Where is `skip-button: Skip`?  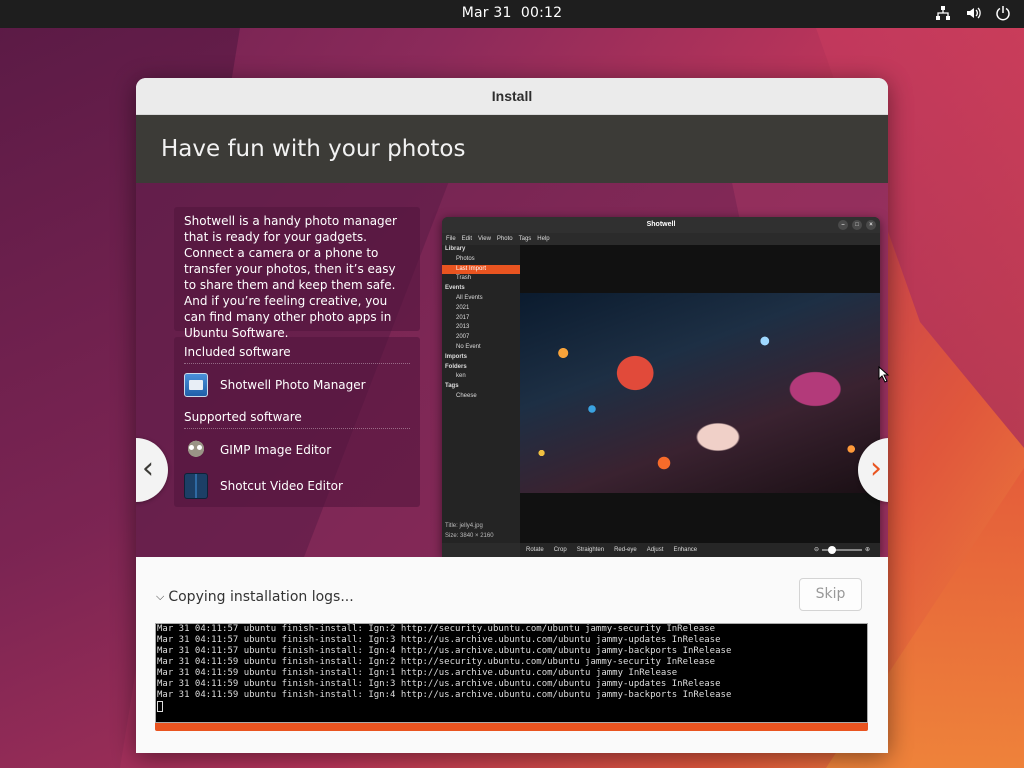
skip-button: Skip is located at coordinates (830, 594).